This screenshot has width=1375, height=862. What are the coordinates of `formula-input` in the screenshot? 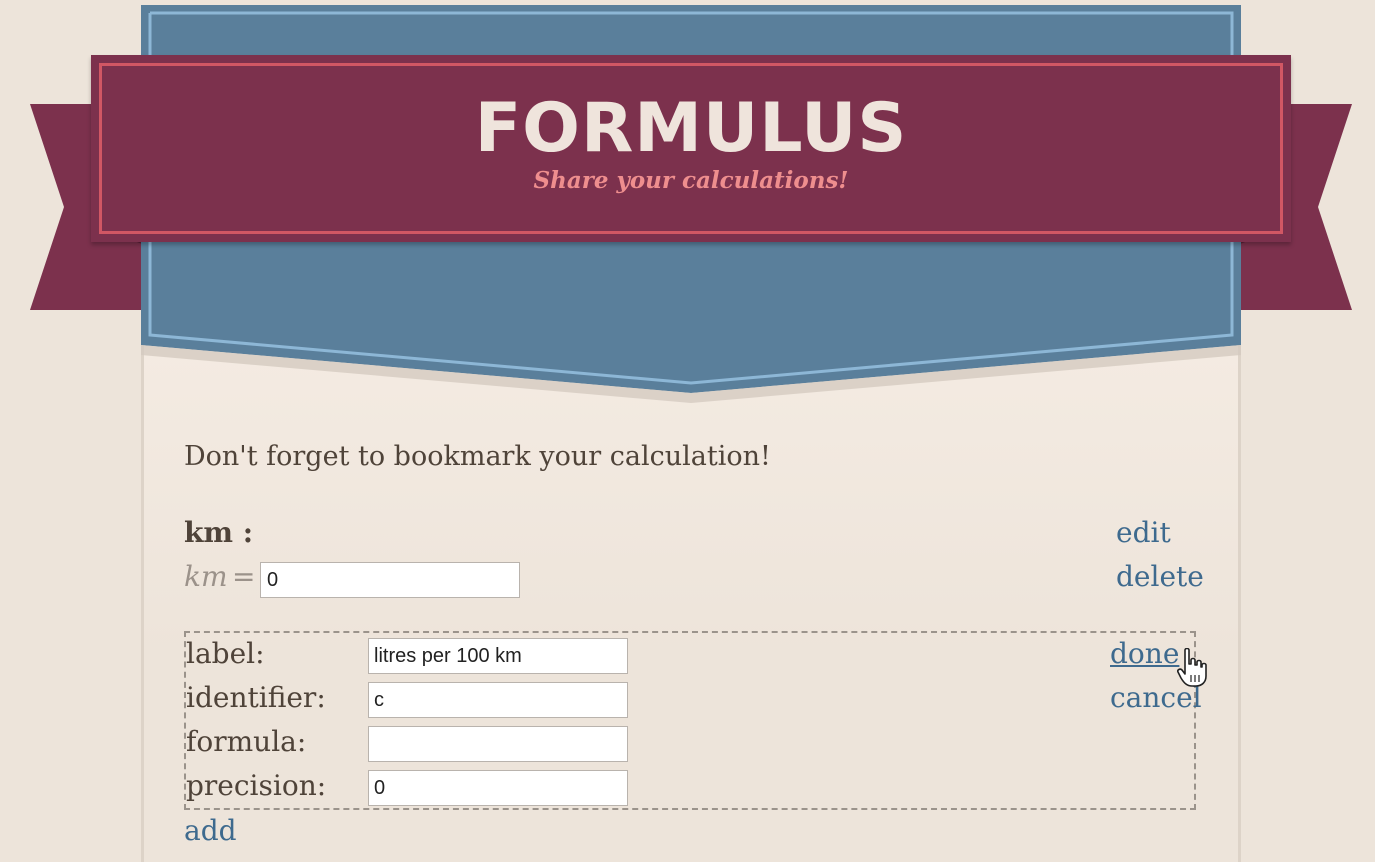 It's located at (498, 744).